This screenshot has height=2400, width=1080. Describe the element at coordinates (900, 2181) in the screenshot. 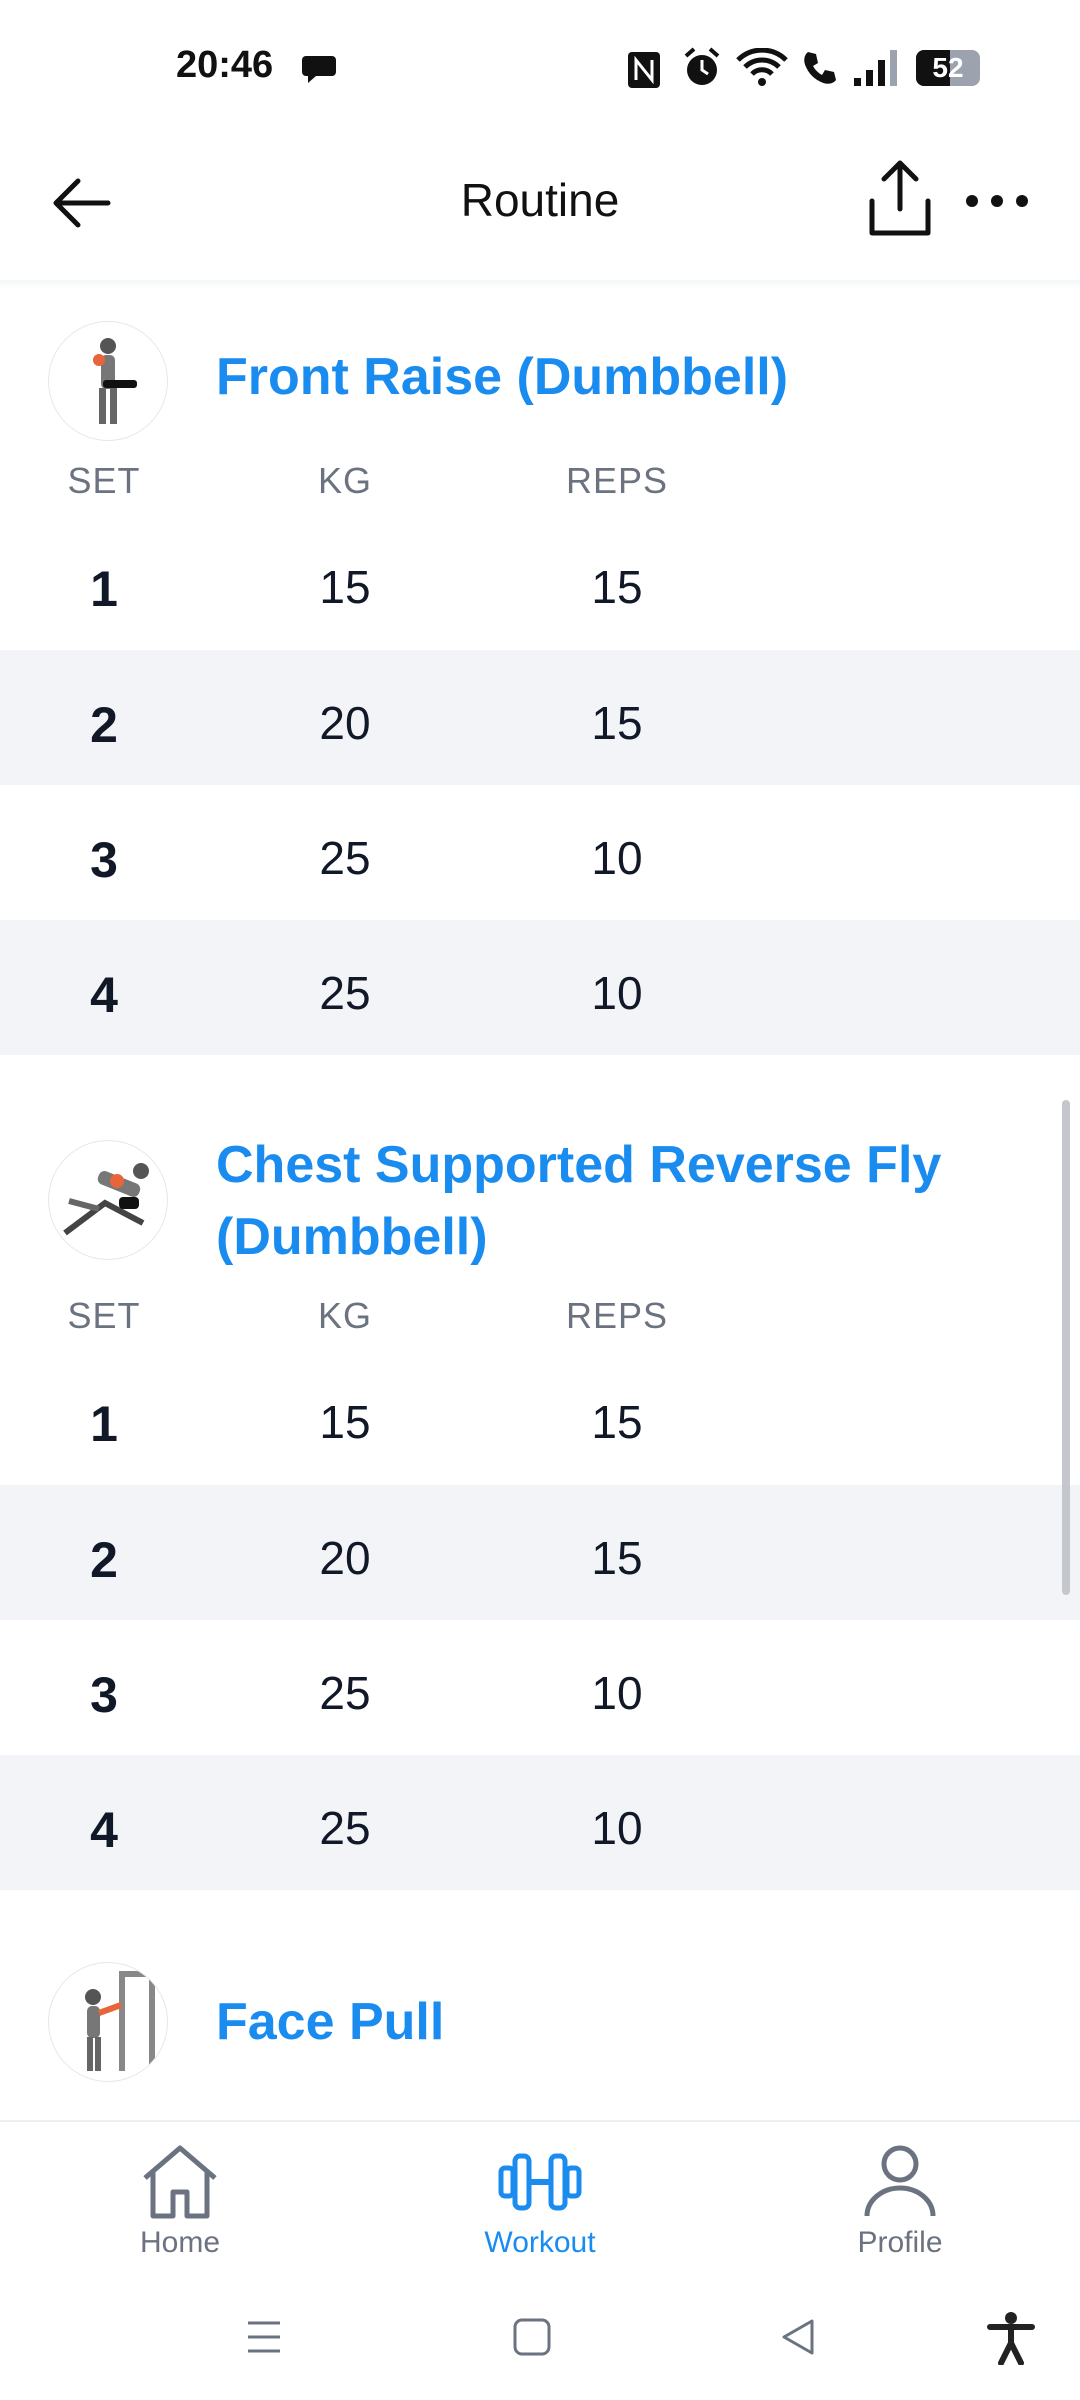

I see `profile-icon` at that location.